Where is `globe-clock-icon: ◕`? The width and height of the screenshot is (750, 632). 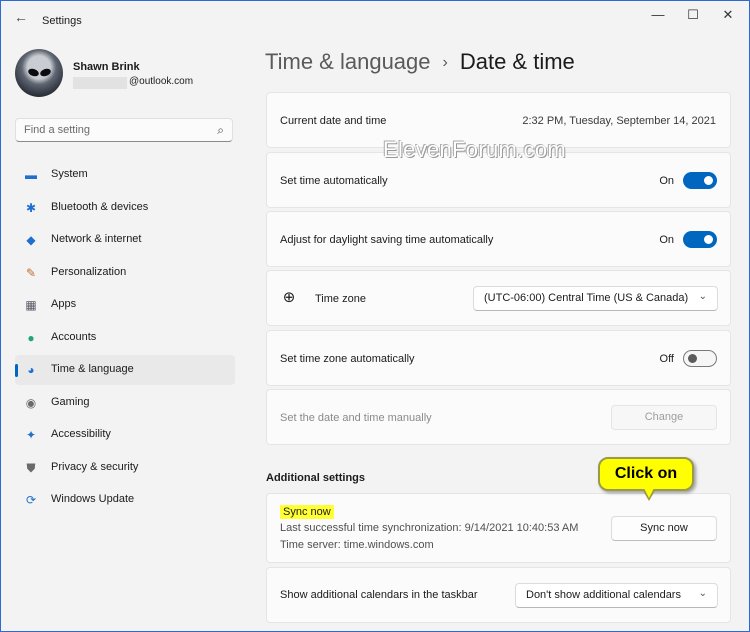 globe-clock-icon: ◕ is located at coordinates (31, 370).